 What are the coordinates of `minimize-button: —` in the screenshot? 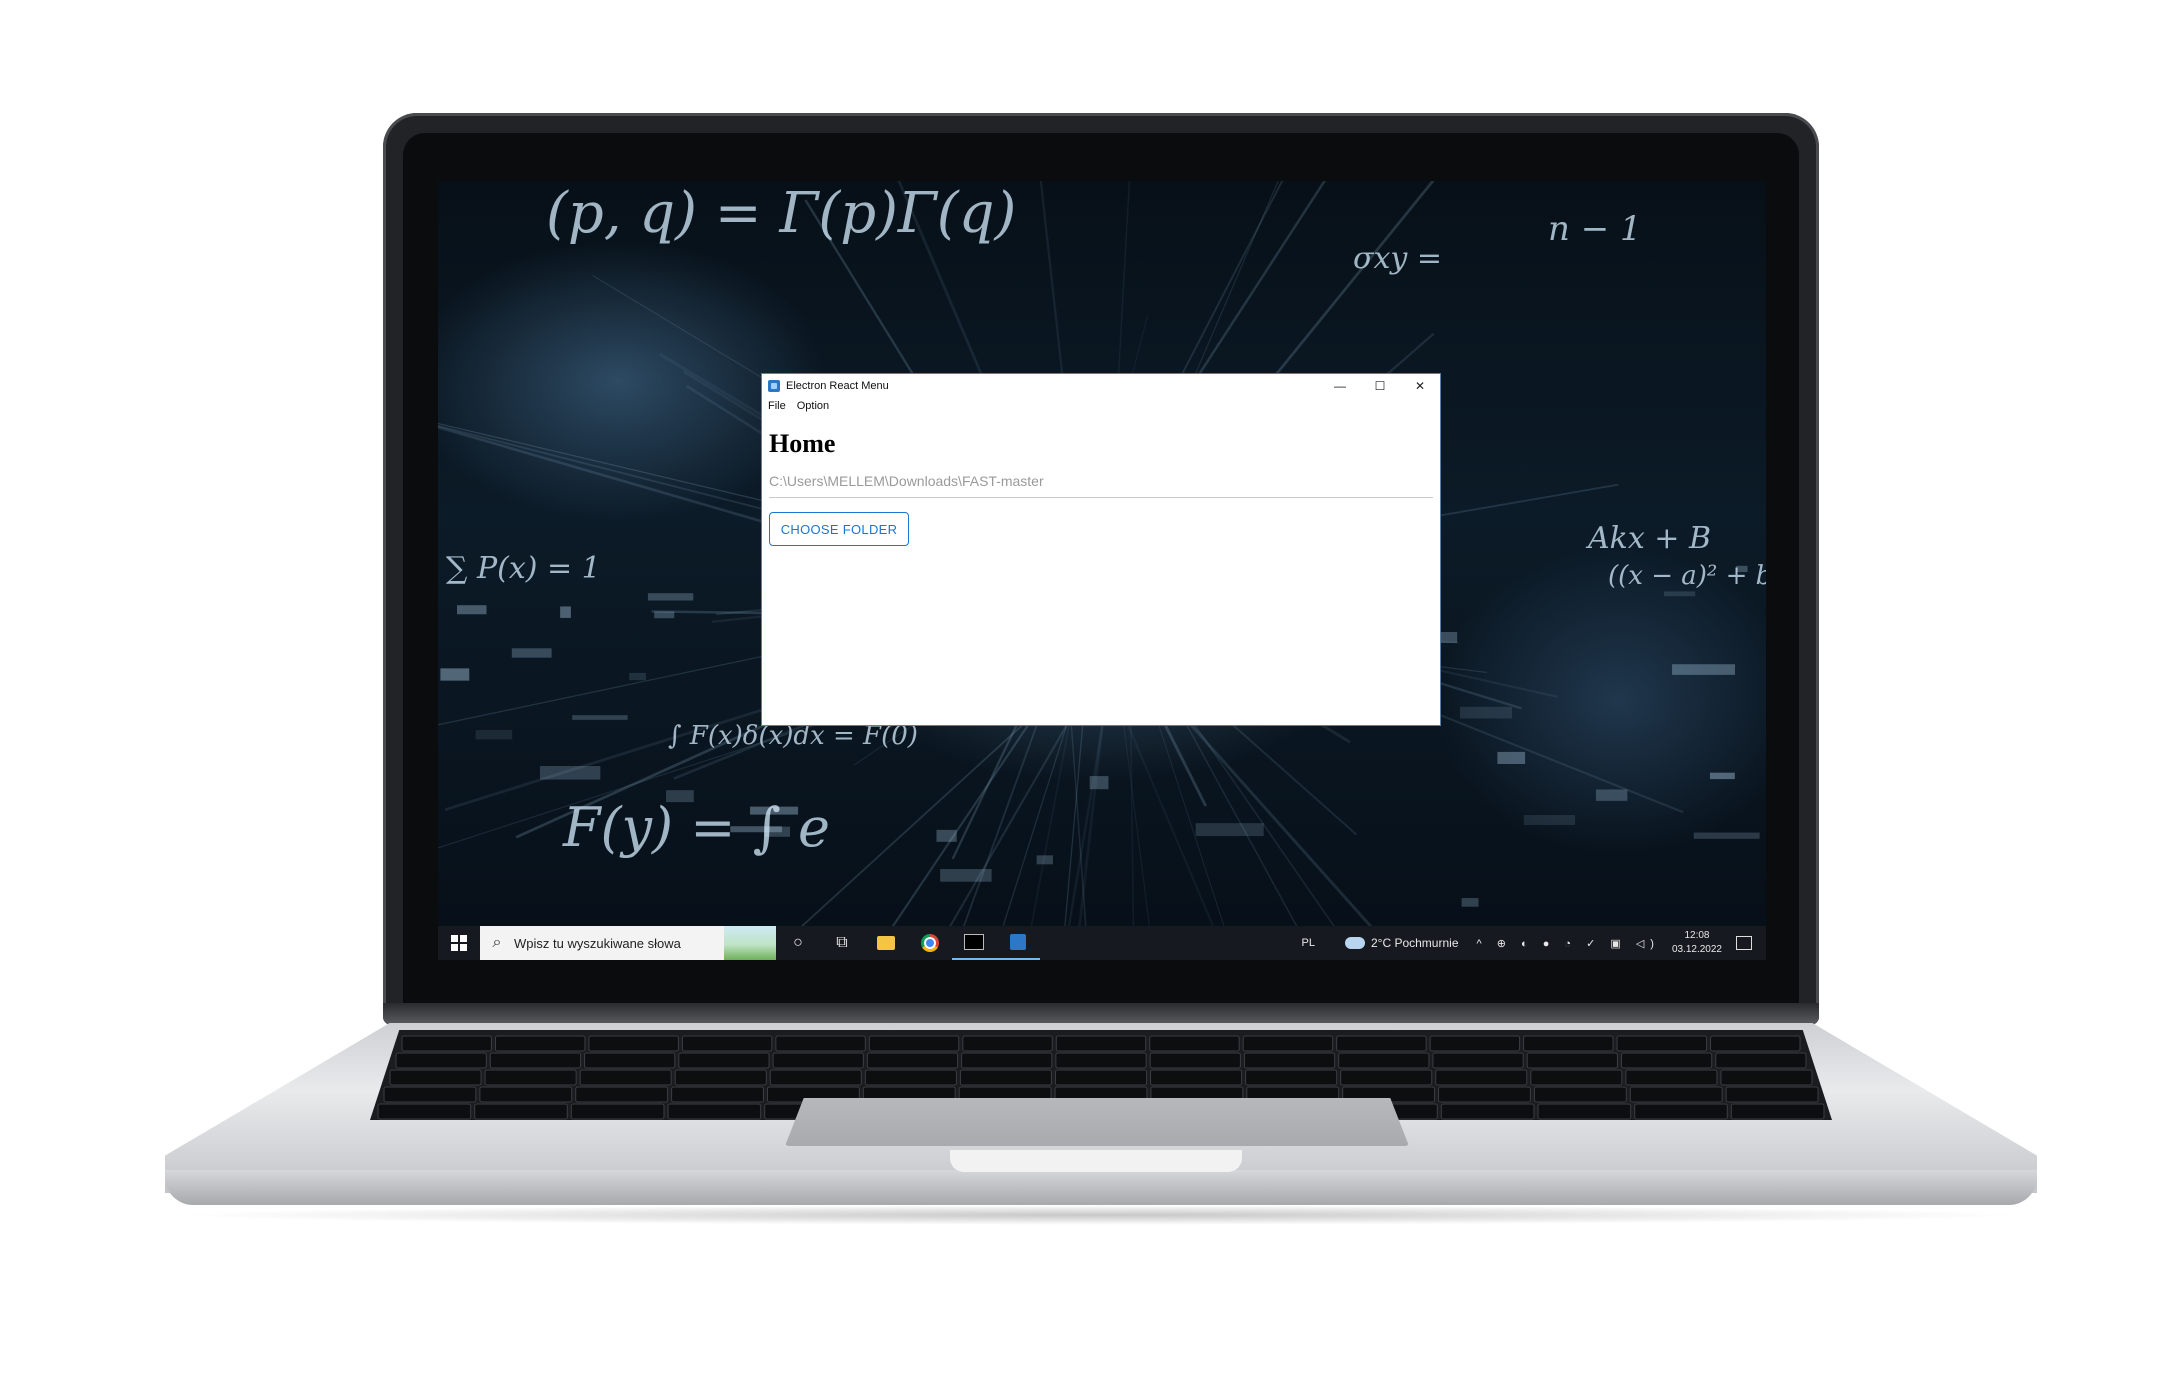 It's located at (1340, 385).